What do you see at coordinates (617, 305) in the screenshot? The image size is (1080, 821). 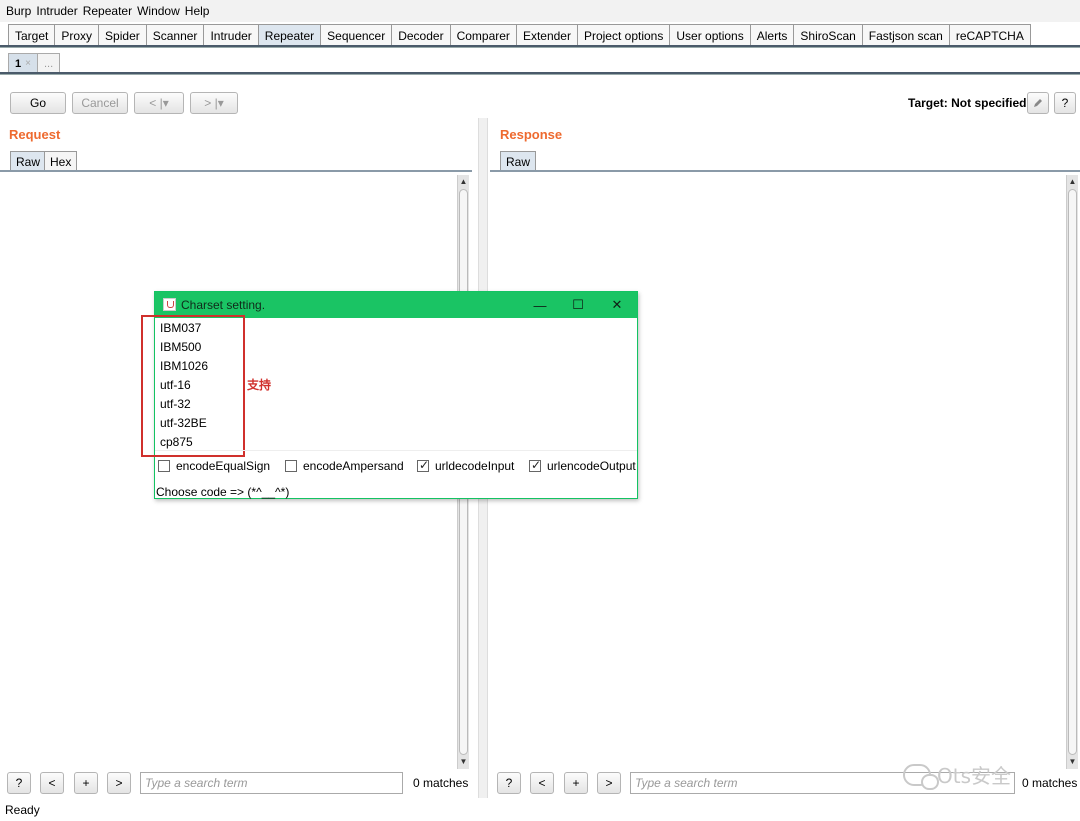 I see `close-icon: ✕` at bounding box center [617, 305].